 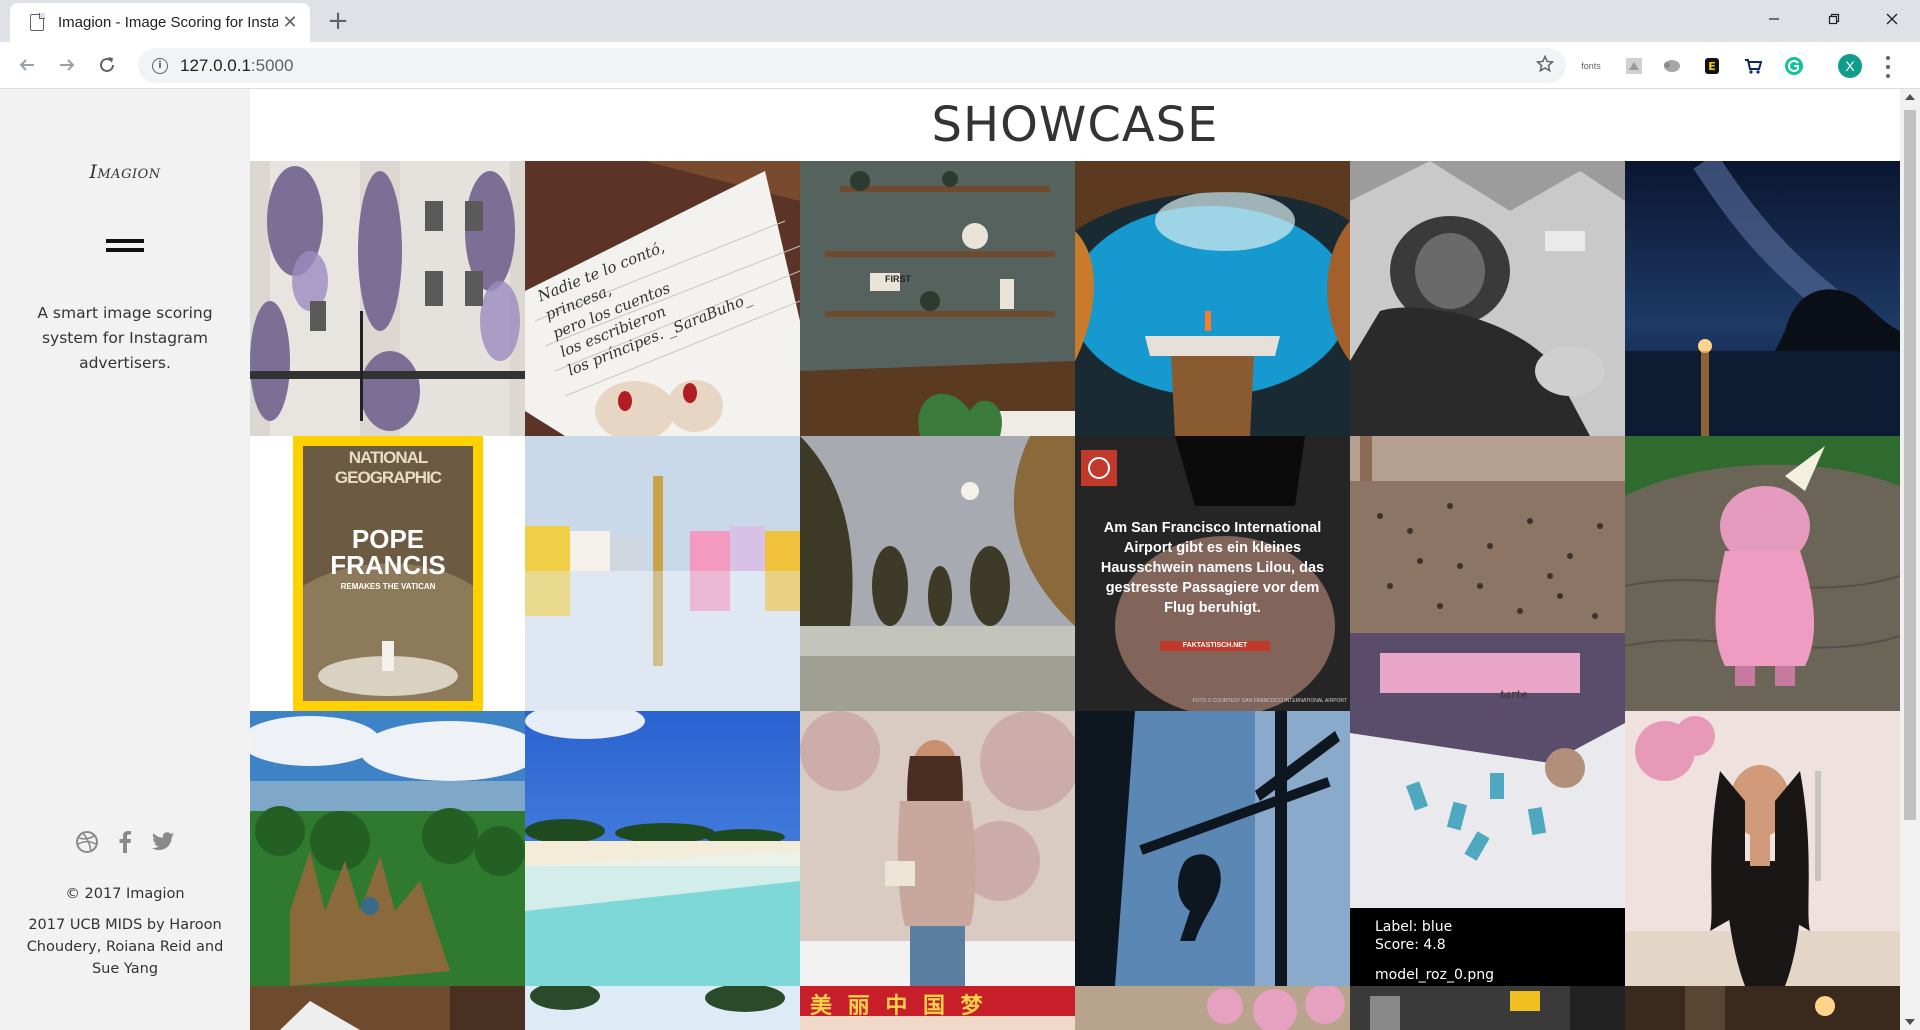 What do you see at coordinates (160, 65) in the screenshot?
I see `site-info-icon: i` at bounding box center [160, 65].